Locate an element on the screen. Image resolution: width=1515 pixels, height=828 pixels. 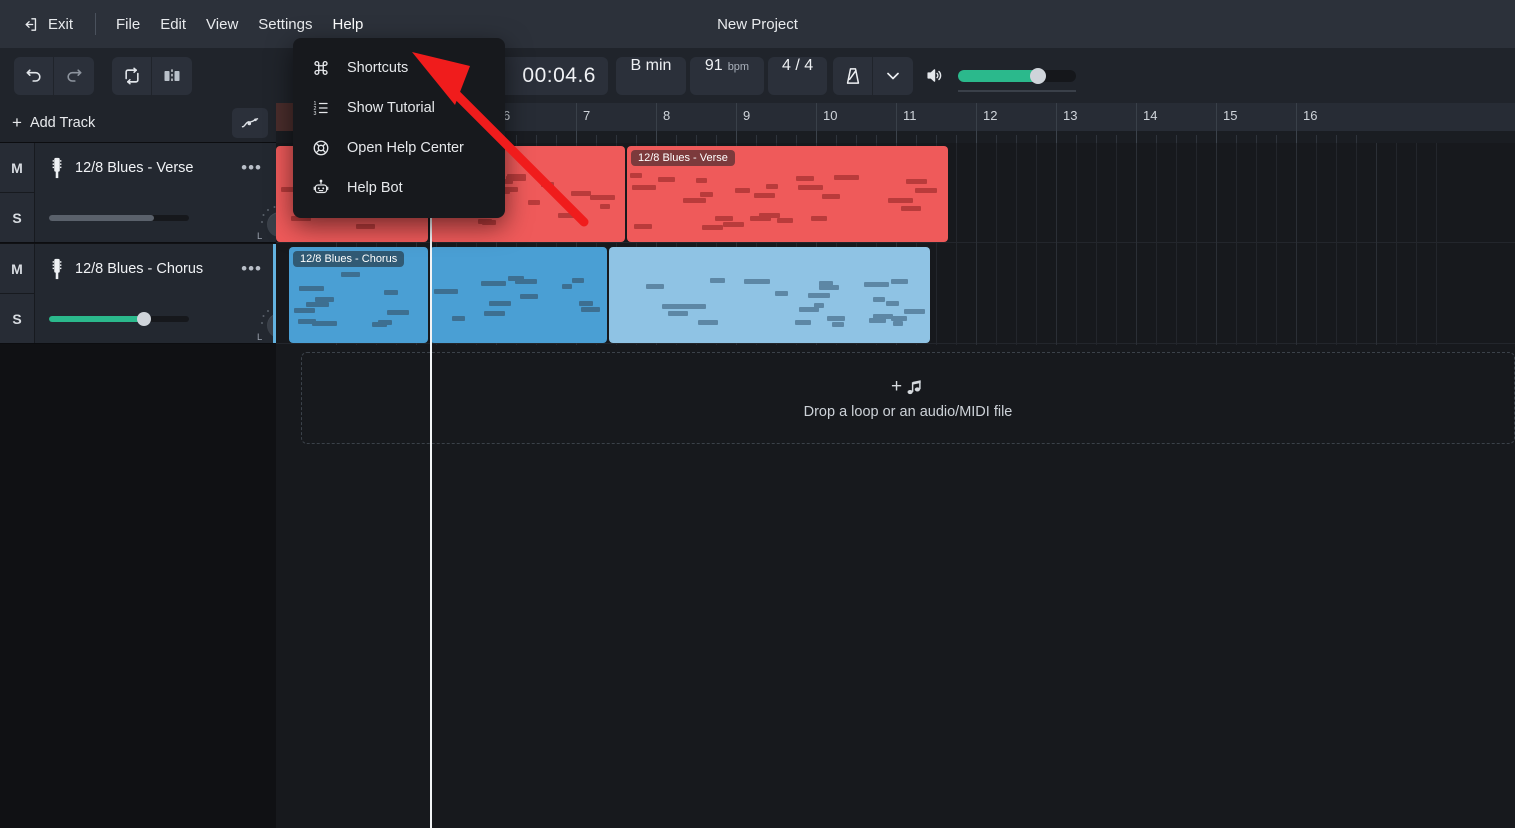
tempo-field: 91 bpm is located at coordinates (727, 75).